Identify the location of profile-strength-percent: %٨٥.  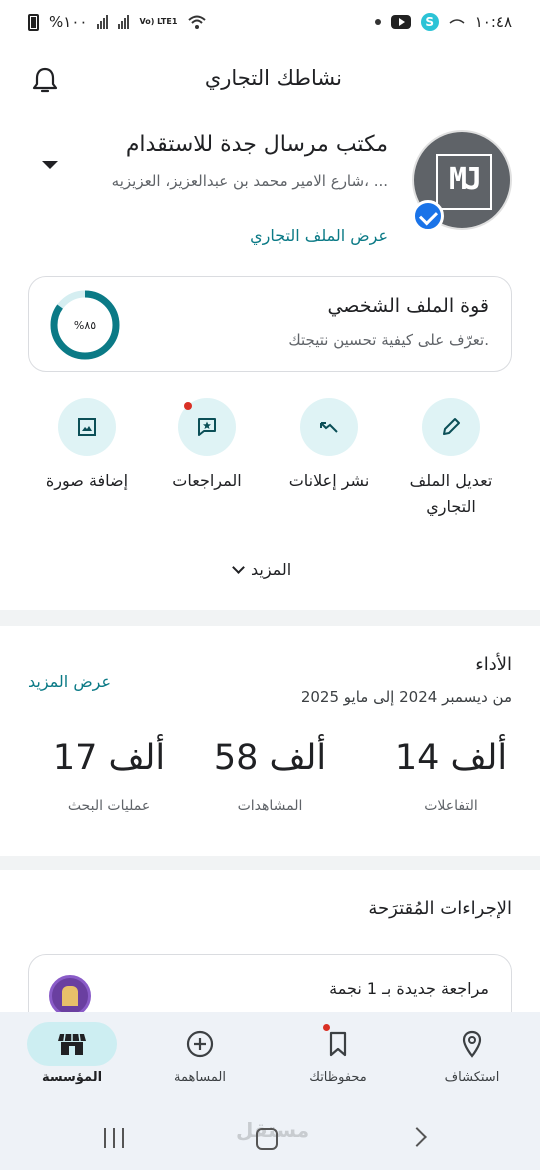
(85, 325).